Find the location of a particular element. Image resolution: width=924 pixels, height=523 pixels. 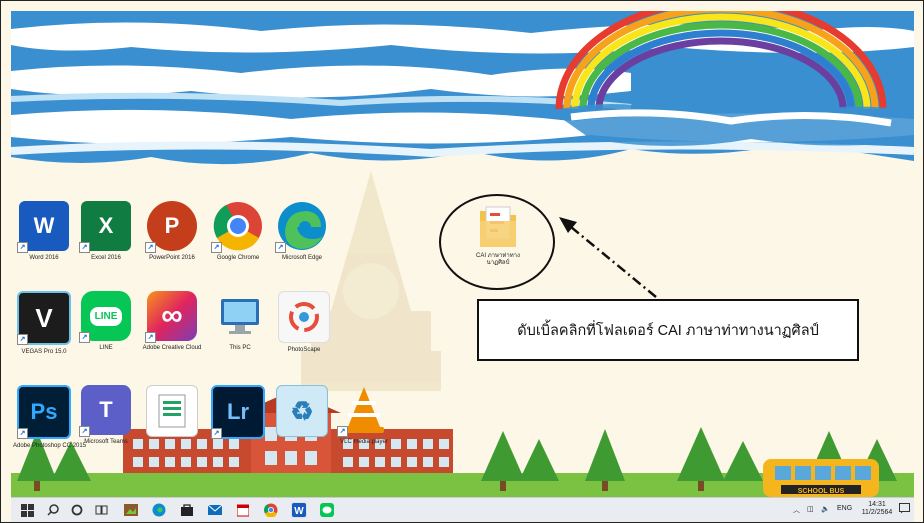

svg-text: W is located at coordinates (299, 511).